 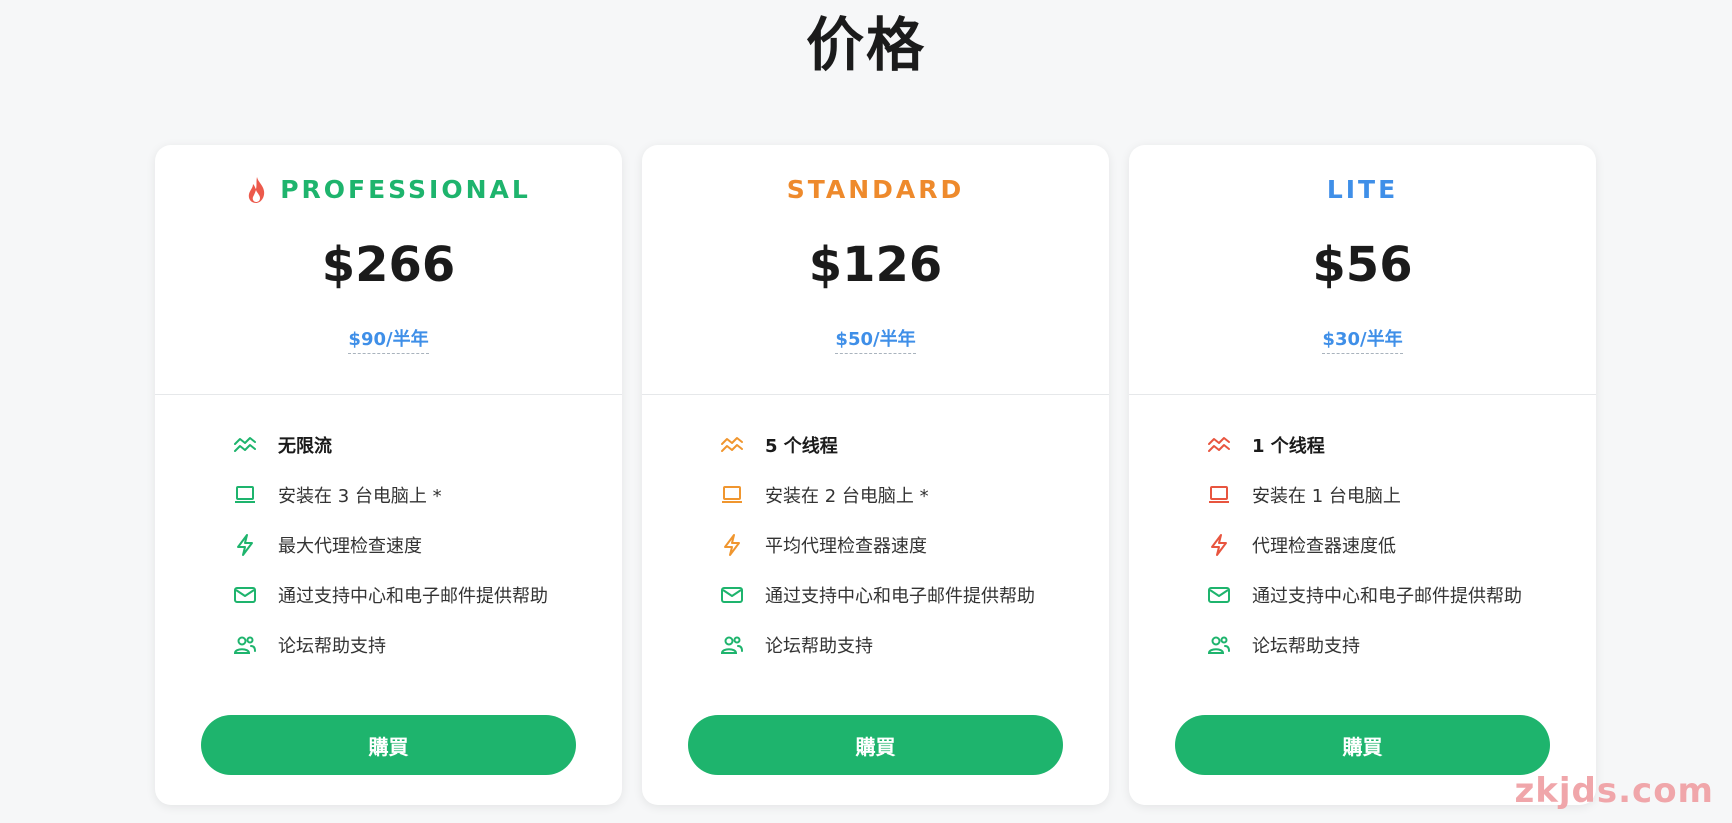 I want to click on plan-price: $266, so click(x=388, y=265).